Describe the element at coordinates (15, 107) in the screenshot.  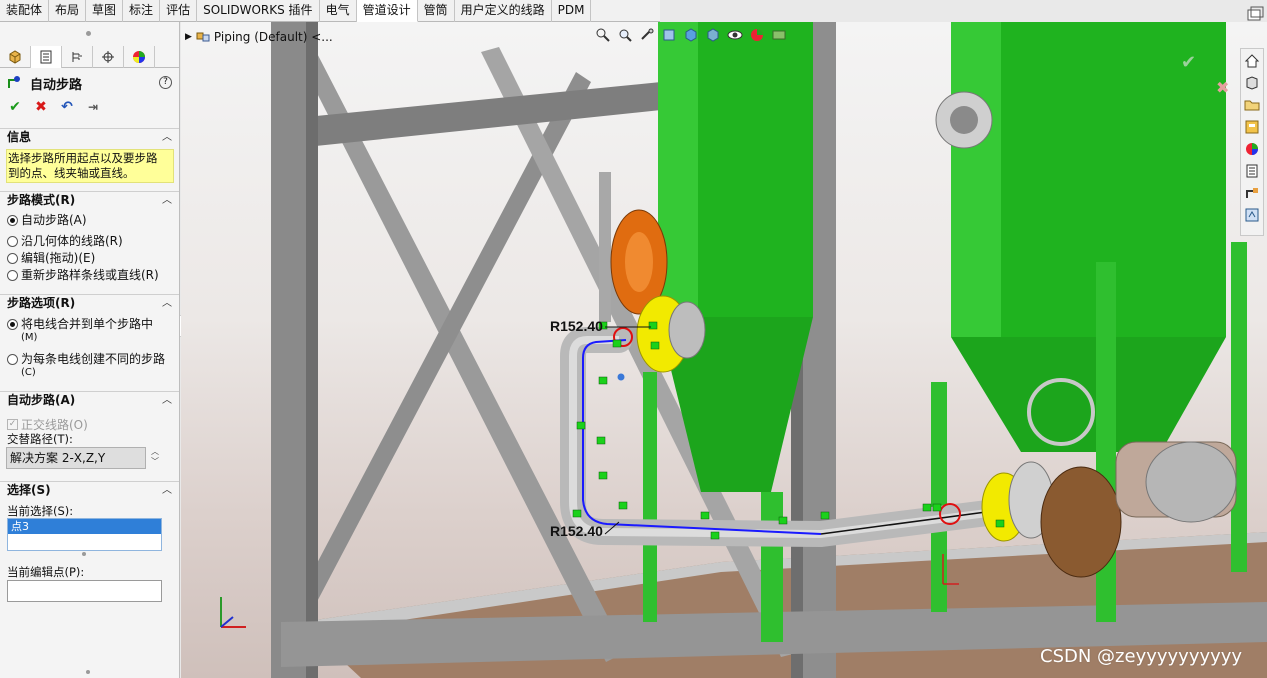
I see `ok-button: ✔` at that location.